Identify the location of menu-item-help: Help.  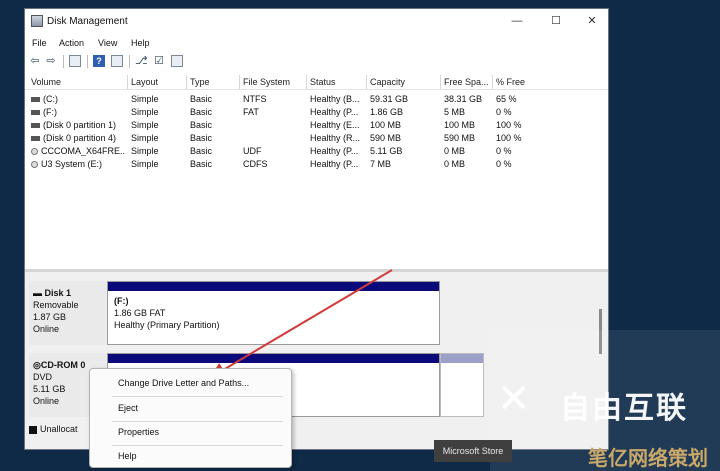
(127, 456).